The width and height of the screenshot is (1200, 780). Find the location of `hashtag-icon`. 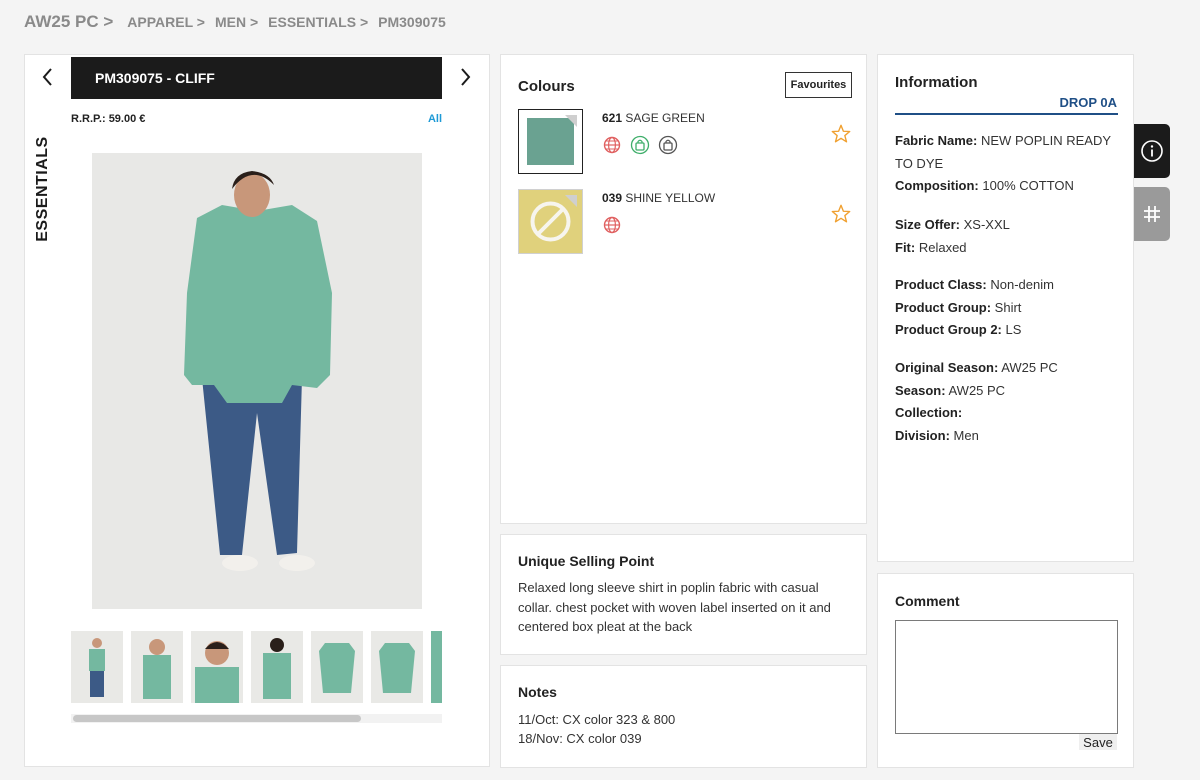

hashtag-icon is located at coordinates (1152, 214).